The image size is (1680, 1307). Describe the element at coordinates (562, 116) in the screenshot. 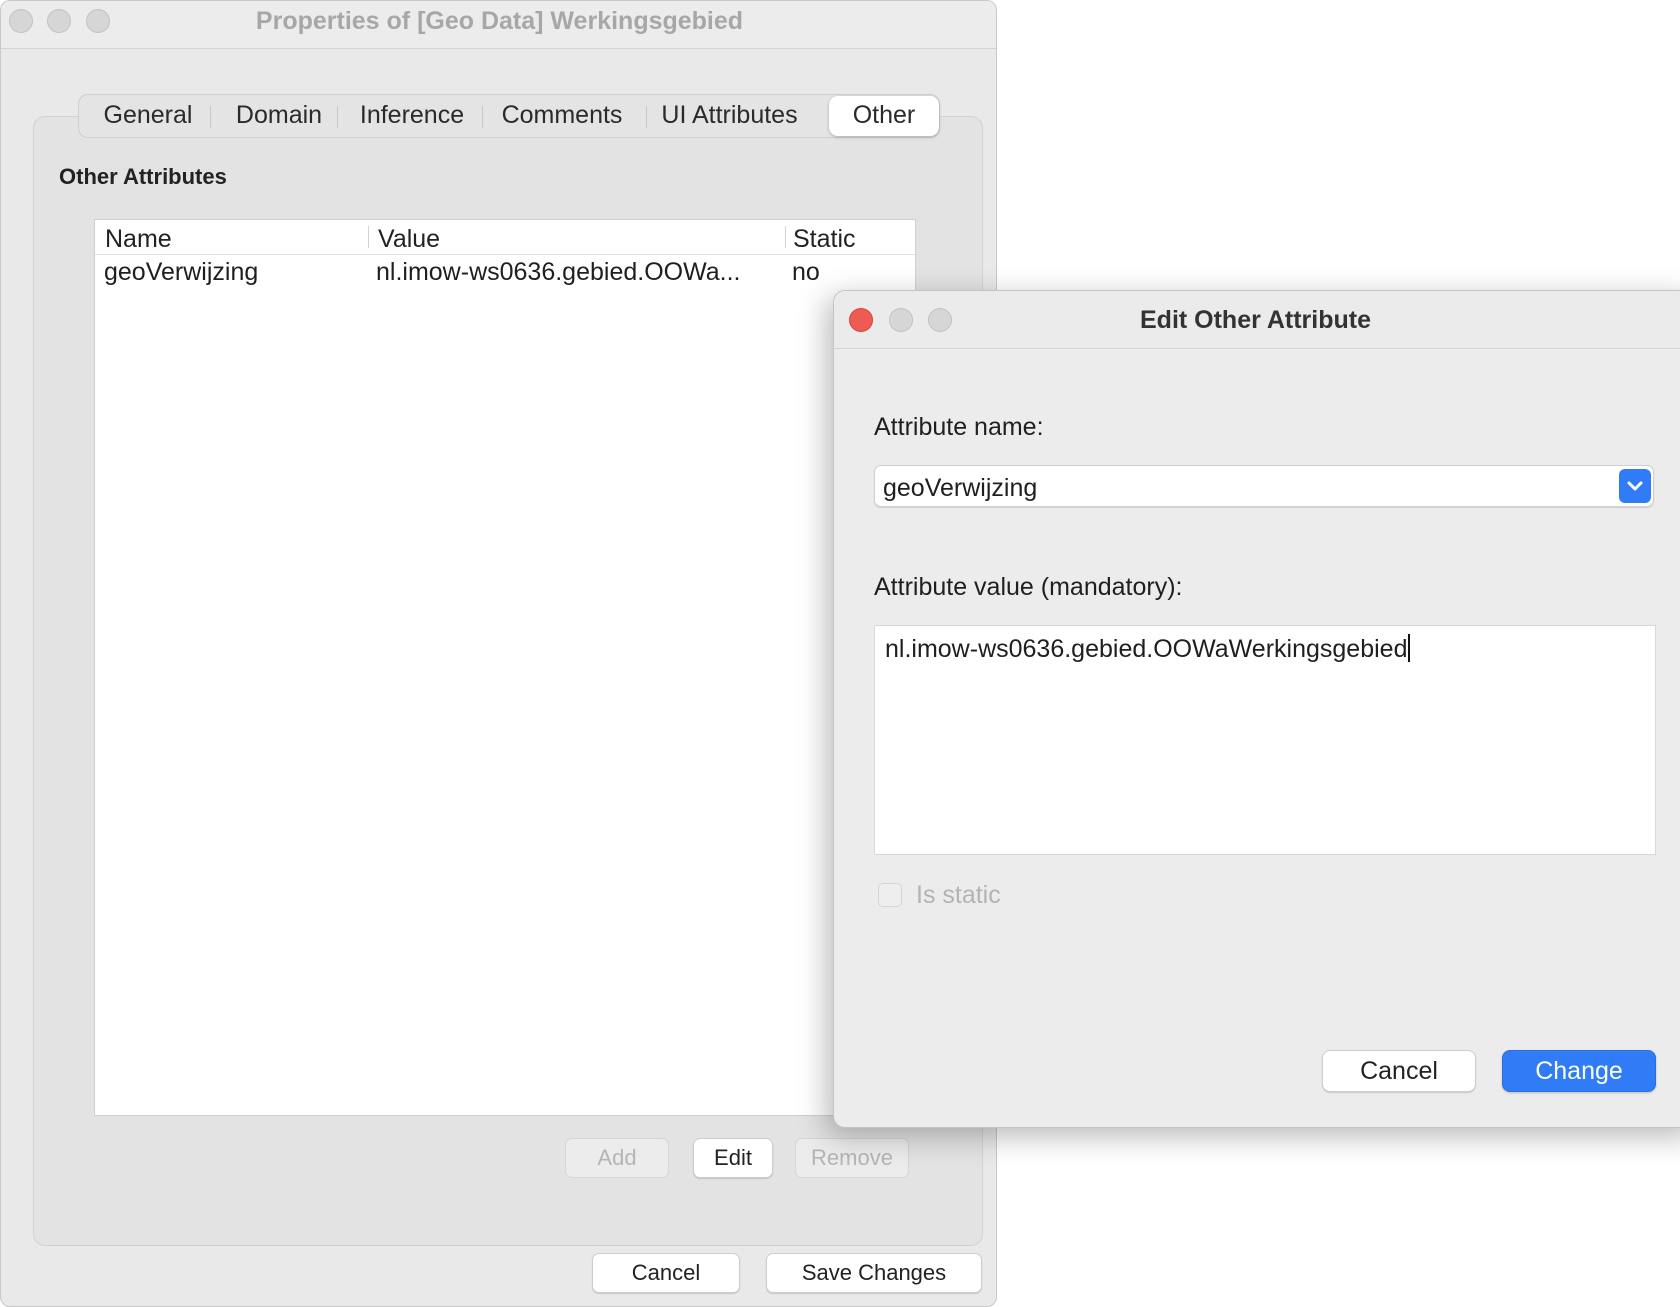

I see `tab-comments: Comments` at that location.